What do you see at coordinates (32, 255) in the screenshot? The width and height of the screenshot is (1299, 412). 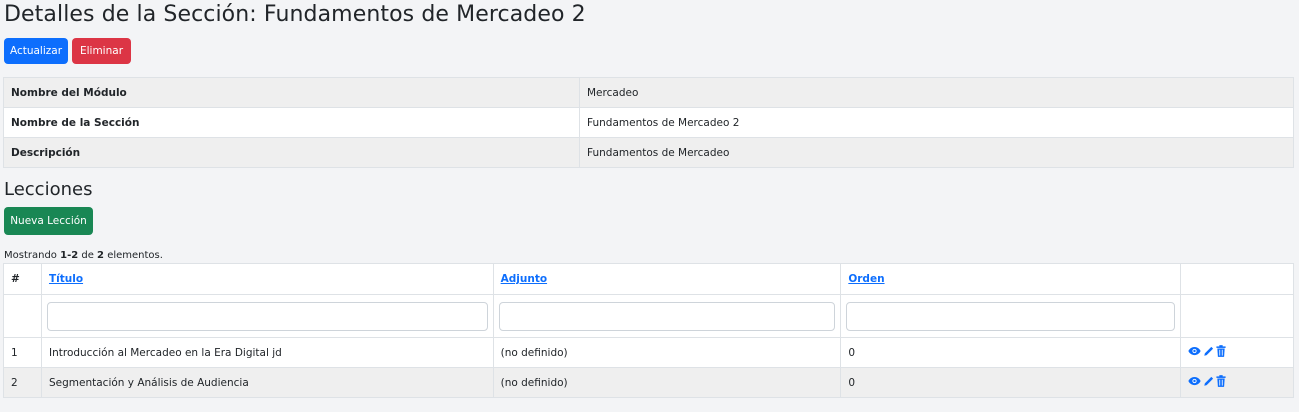 I see `summary-prefix: Mostrando` at bounding box center [32, 255].